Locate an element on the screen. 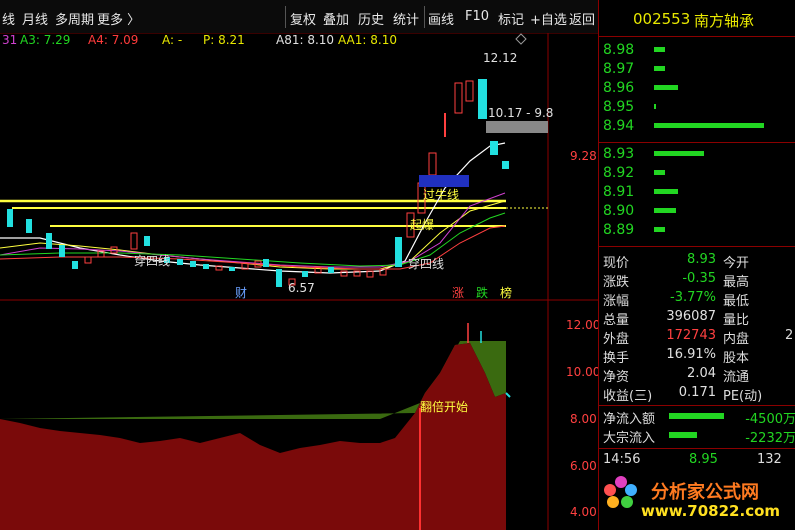 The image size is (795, 530). bids-price: 8.90 is located at coordinates (619, 211).